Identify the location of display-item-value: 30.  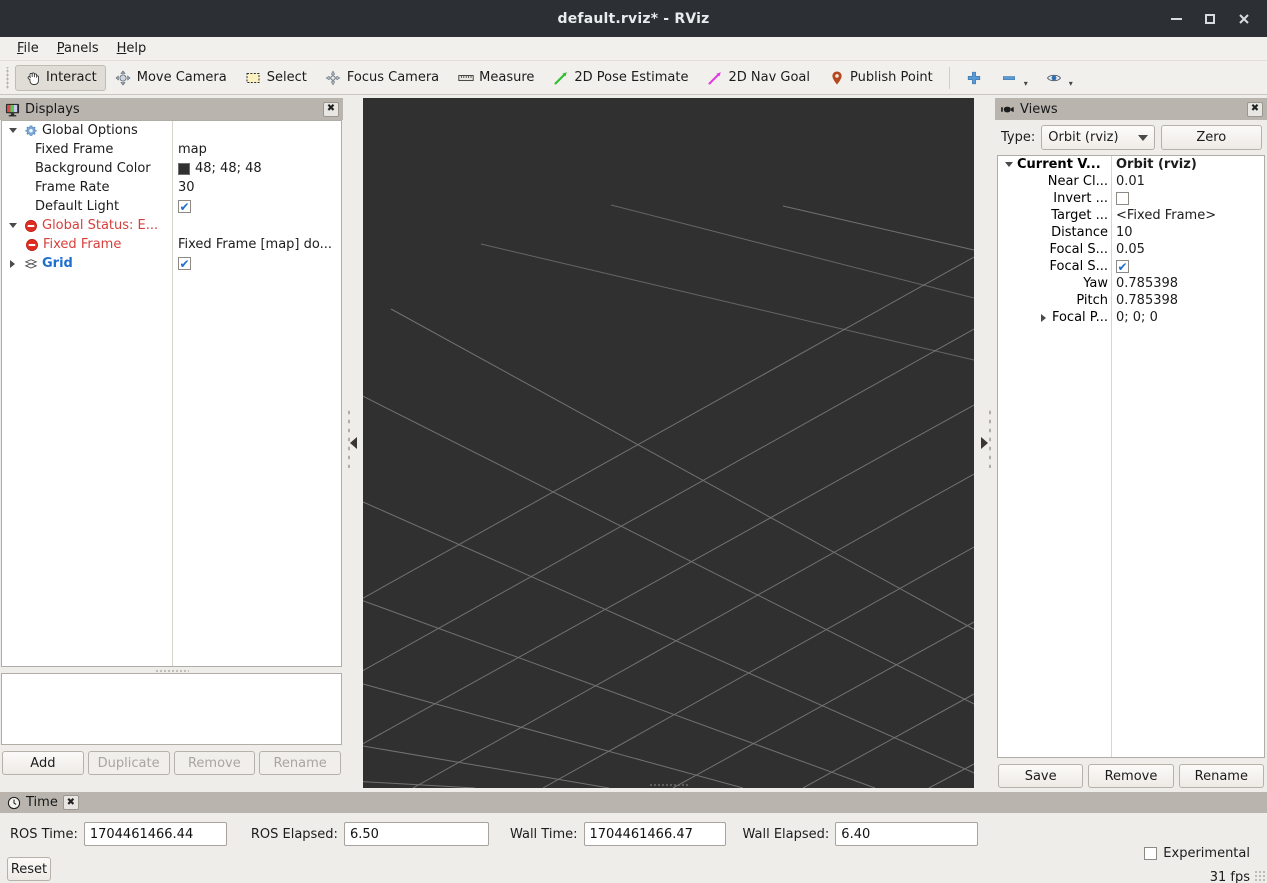
(256, 187).